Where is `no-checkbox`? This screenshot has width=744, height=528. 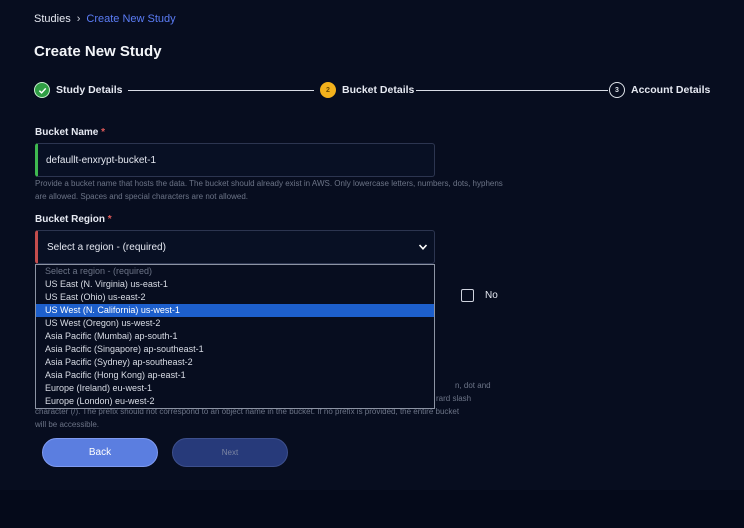
no-checkbox is located at coordinates (467, 295).